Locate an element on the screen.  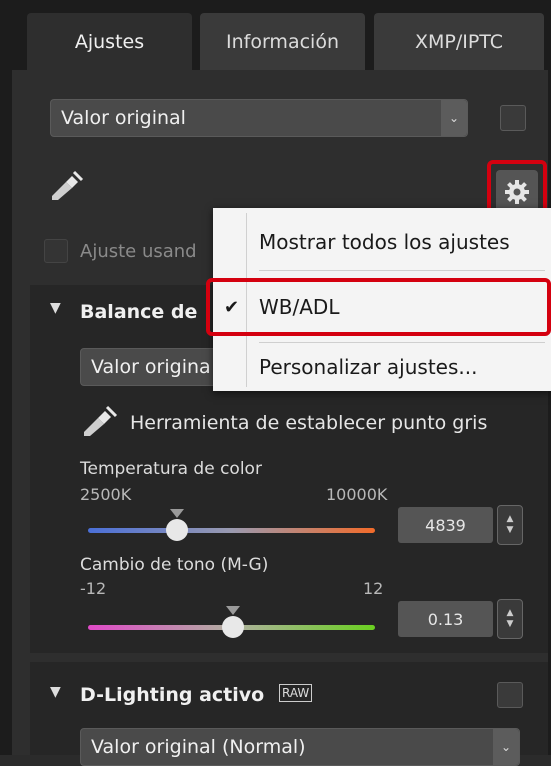
temperature-max: 10000K is located at coordinates (357, 494).